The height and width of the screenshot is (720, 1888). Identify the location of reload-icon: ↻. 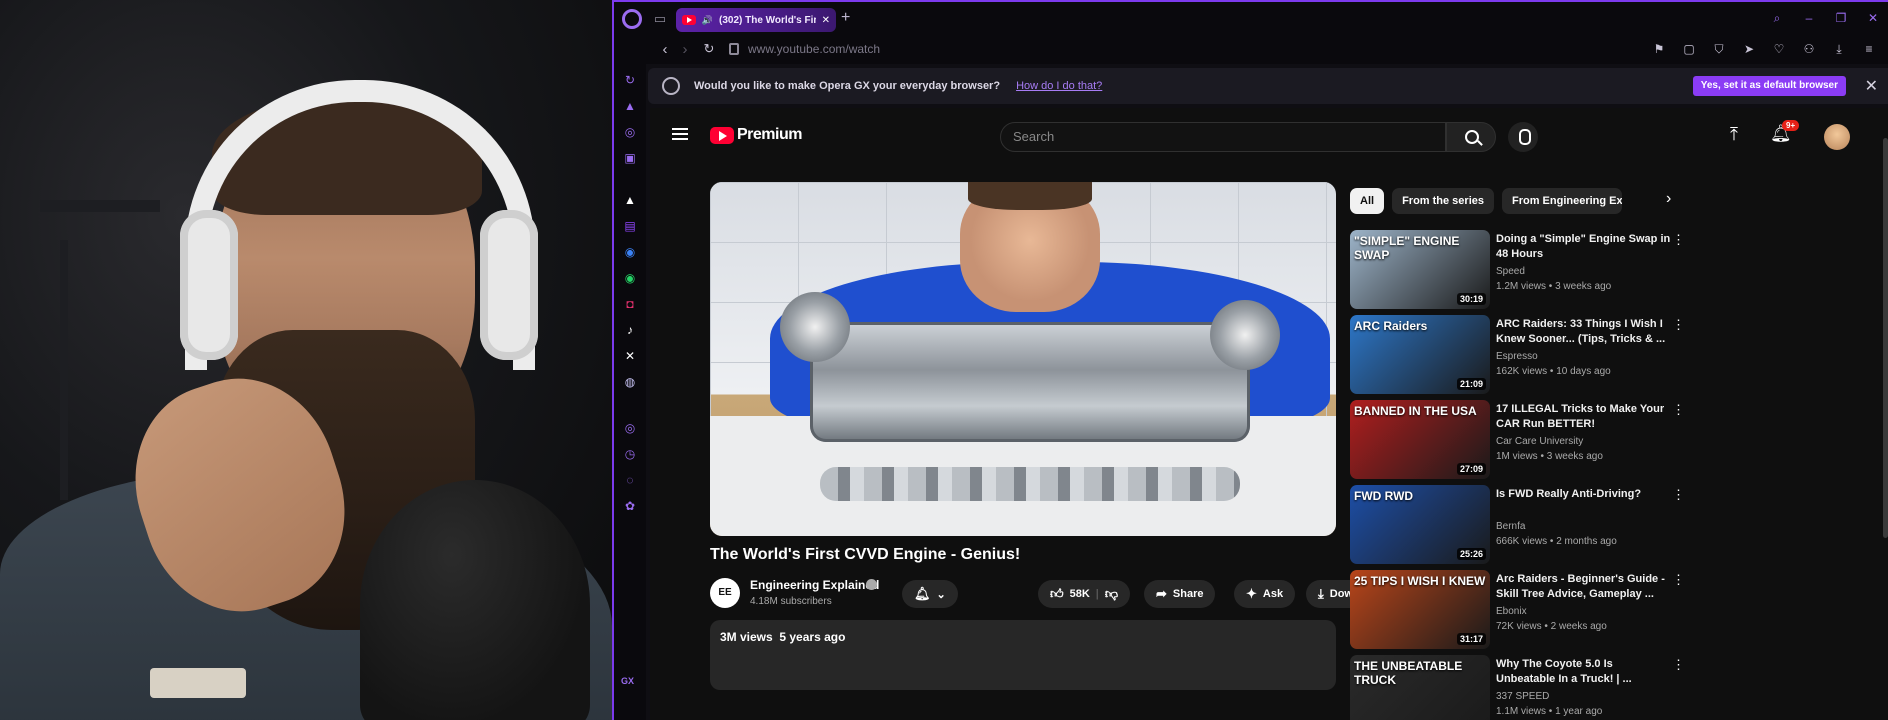
(709, 49).